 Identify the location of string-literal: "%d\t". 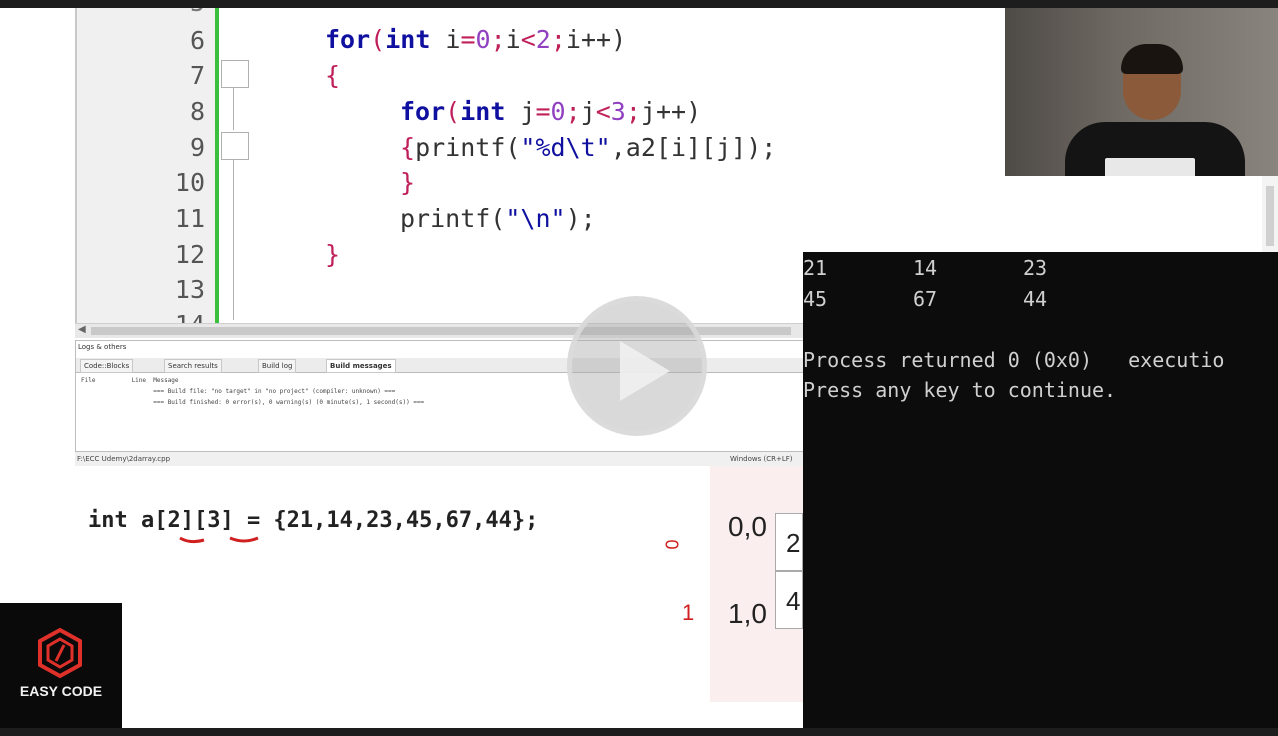
(565, 147).